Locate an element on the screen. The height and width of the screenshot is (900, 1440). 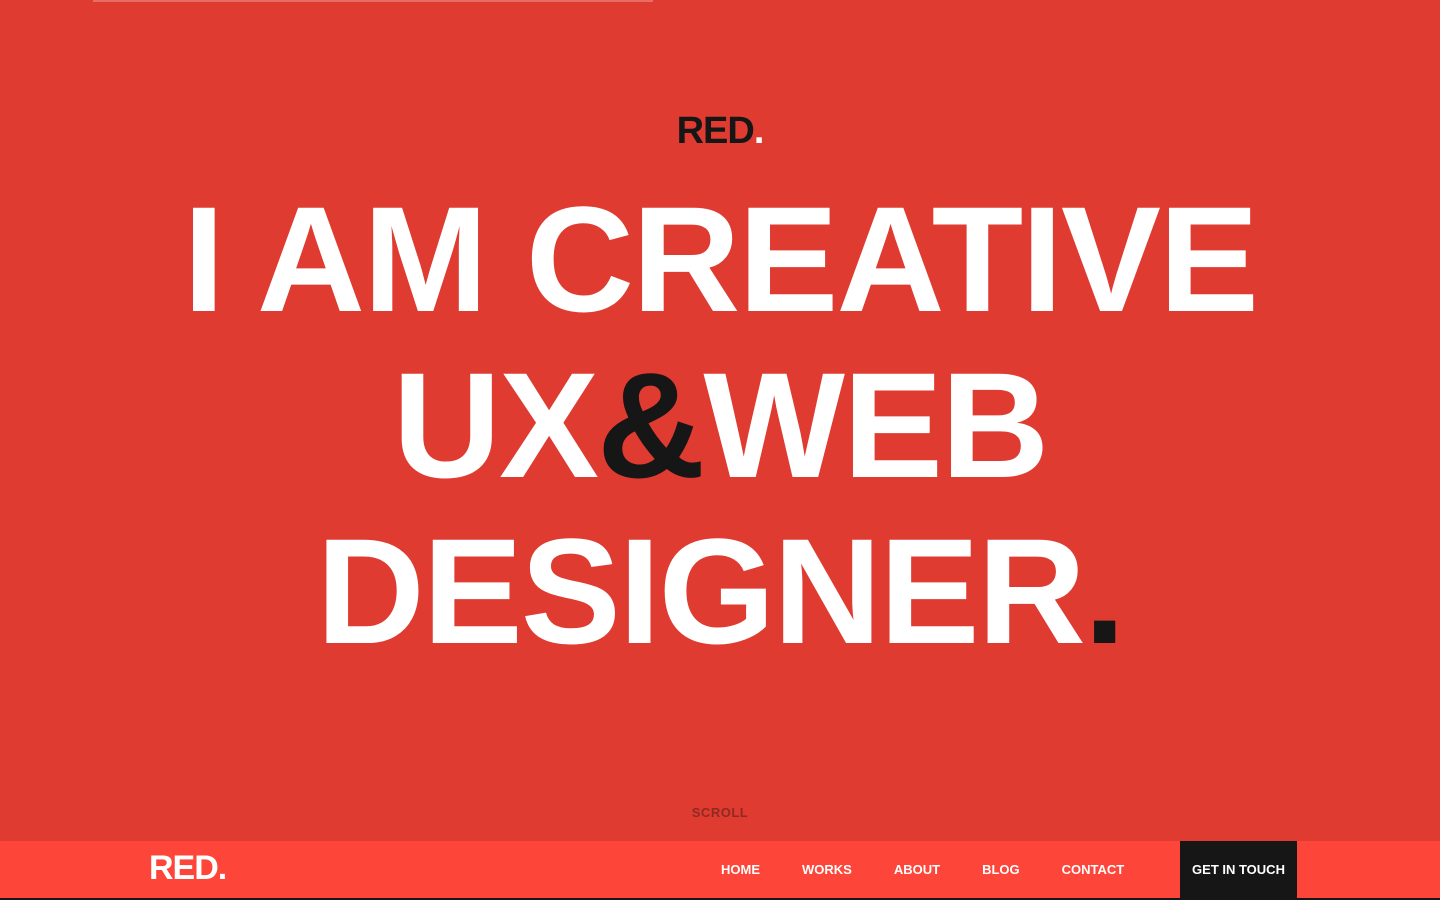
scroll-indicator: SCROLL is located at coordinates (720, 812).